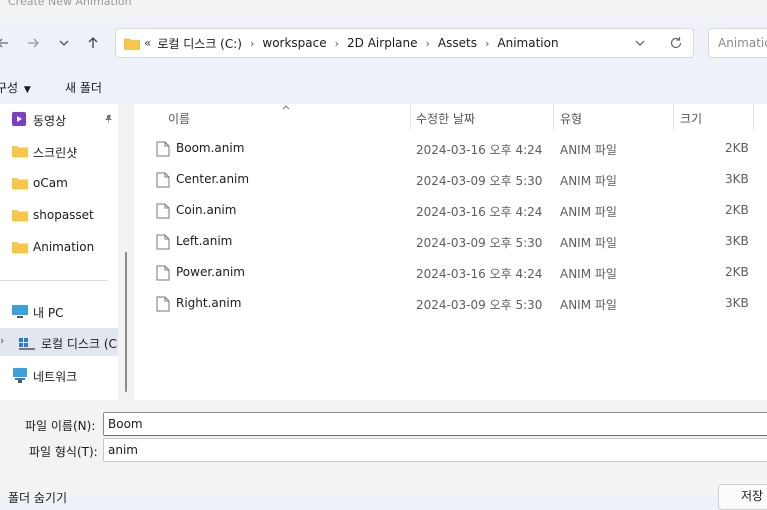 The height and width of the screenshot is (510, 767). I want to click on search-input: Animation, so click(737, 43).